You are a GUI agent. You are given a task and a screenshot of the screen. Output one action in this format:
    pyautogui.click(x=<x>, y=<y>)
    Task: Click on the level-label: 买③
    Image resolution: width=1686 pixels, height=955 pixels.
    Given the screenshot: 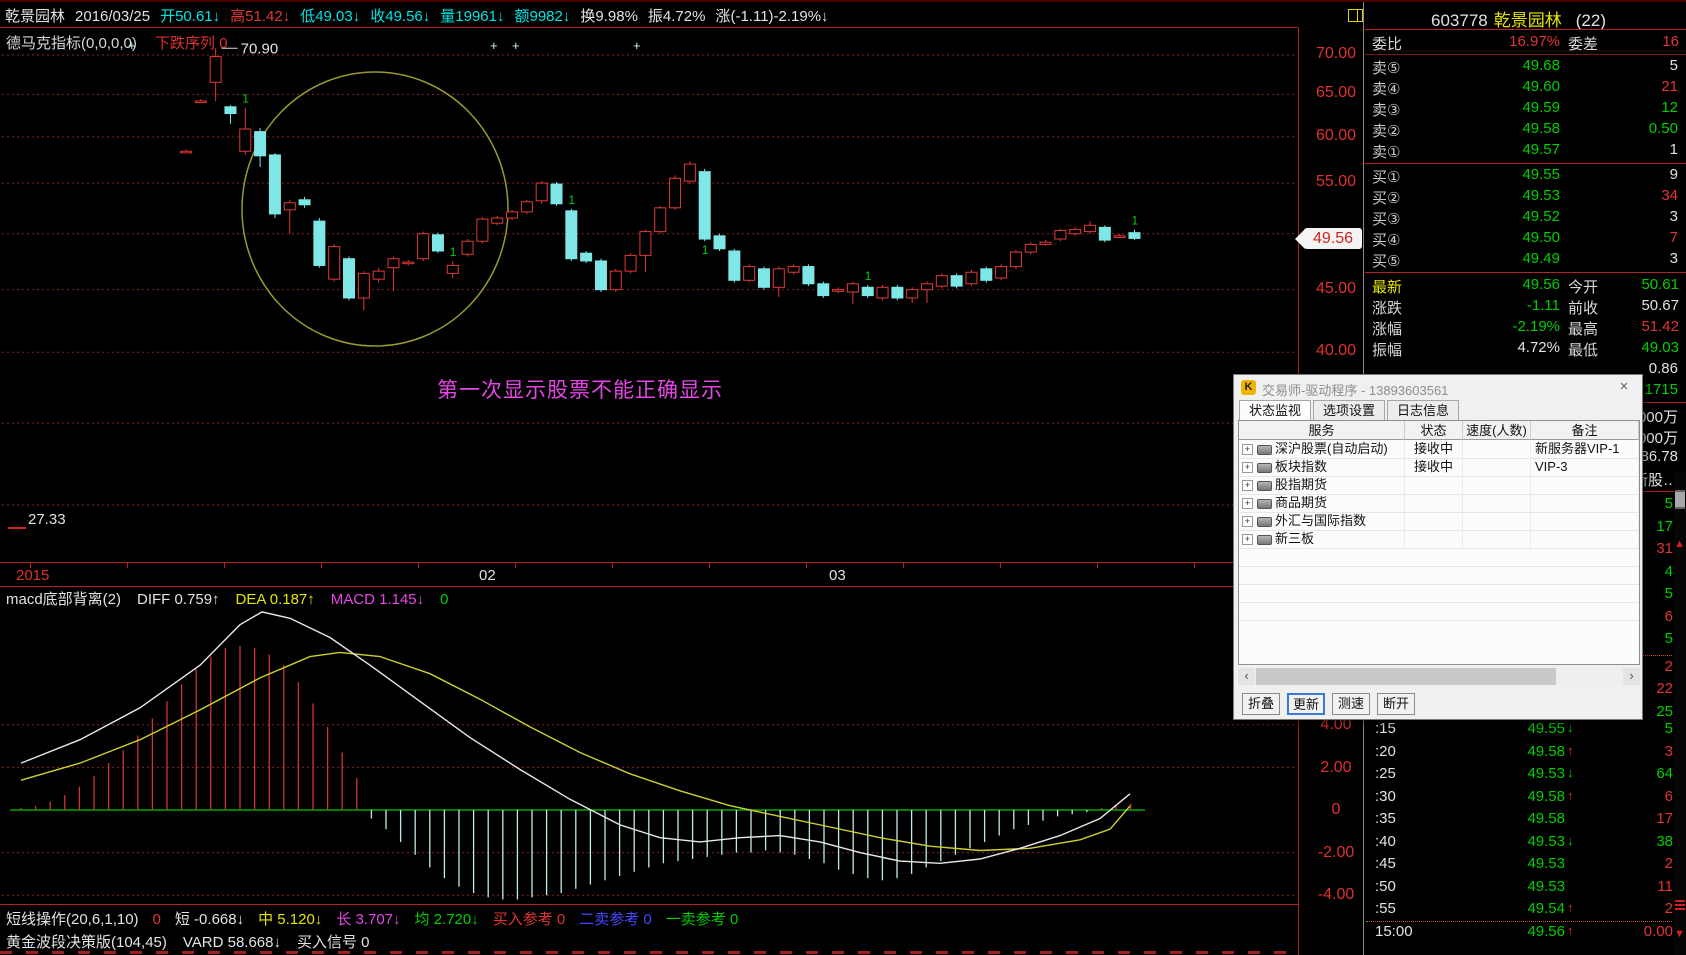 What is the action you would take?
    pyautogui.click(x=1386, y=219)
    